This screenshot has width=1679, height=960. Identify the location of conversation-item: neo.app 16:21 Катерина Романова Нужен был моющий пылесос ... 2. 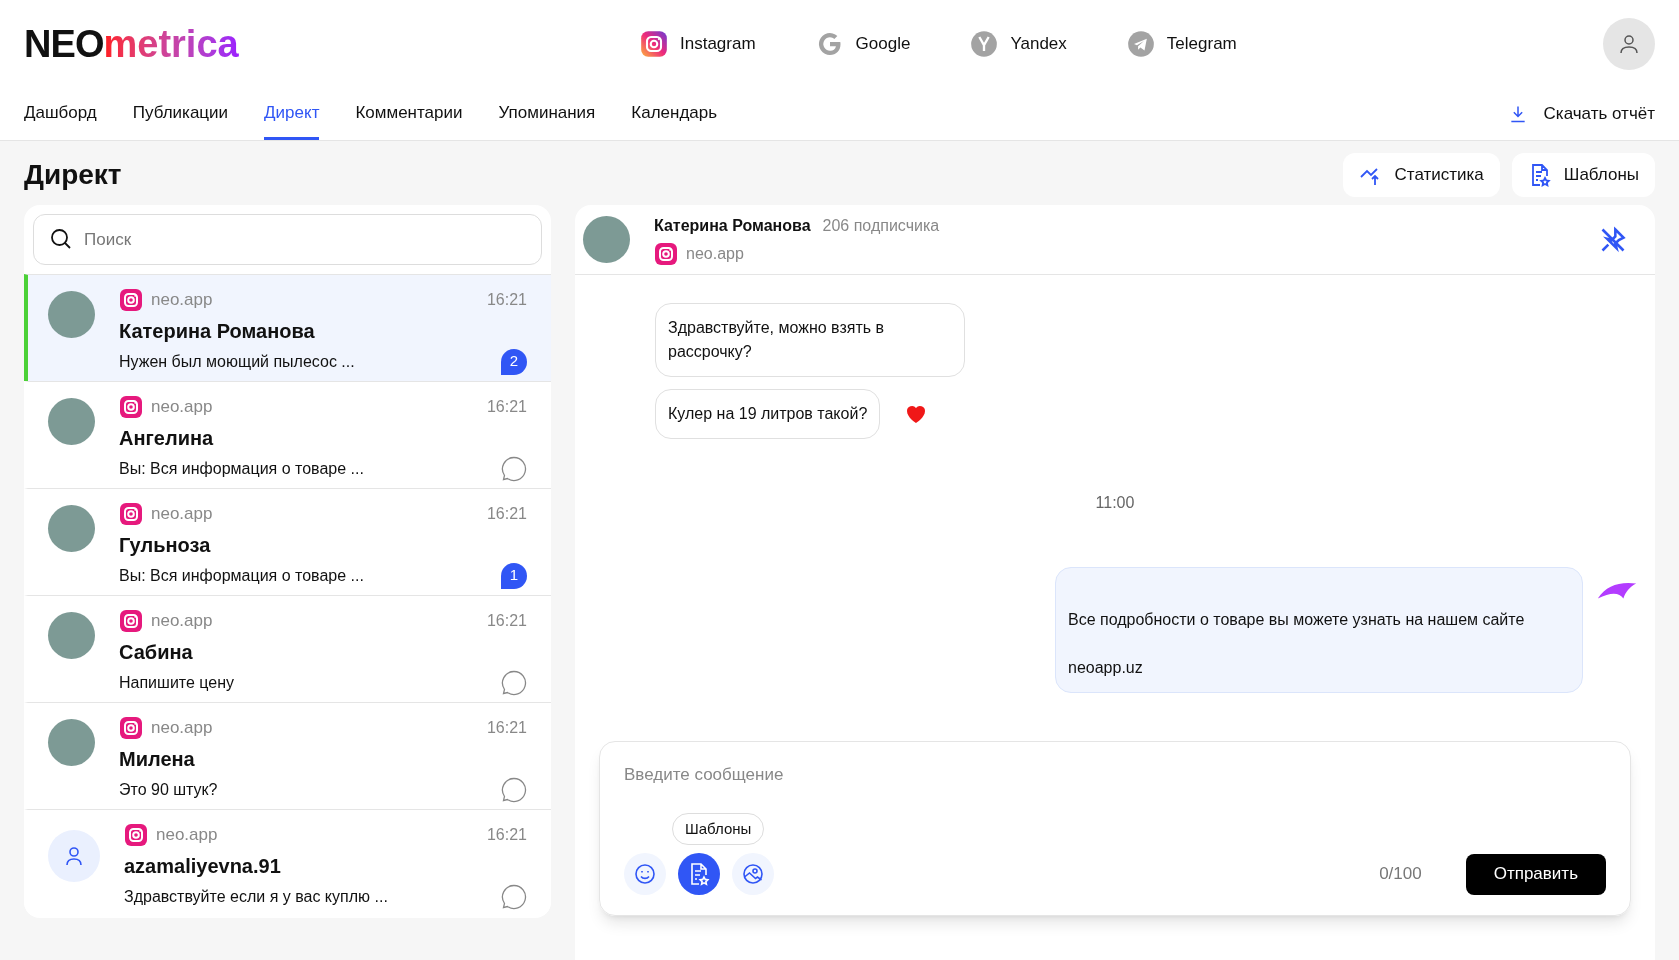
(287, 327).